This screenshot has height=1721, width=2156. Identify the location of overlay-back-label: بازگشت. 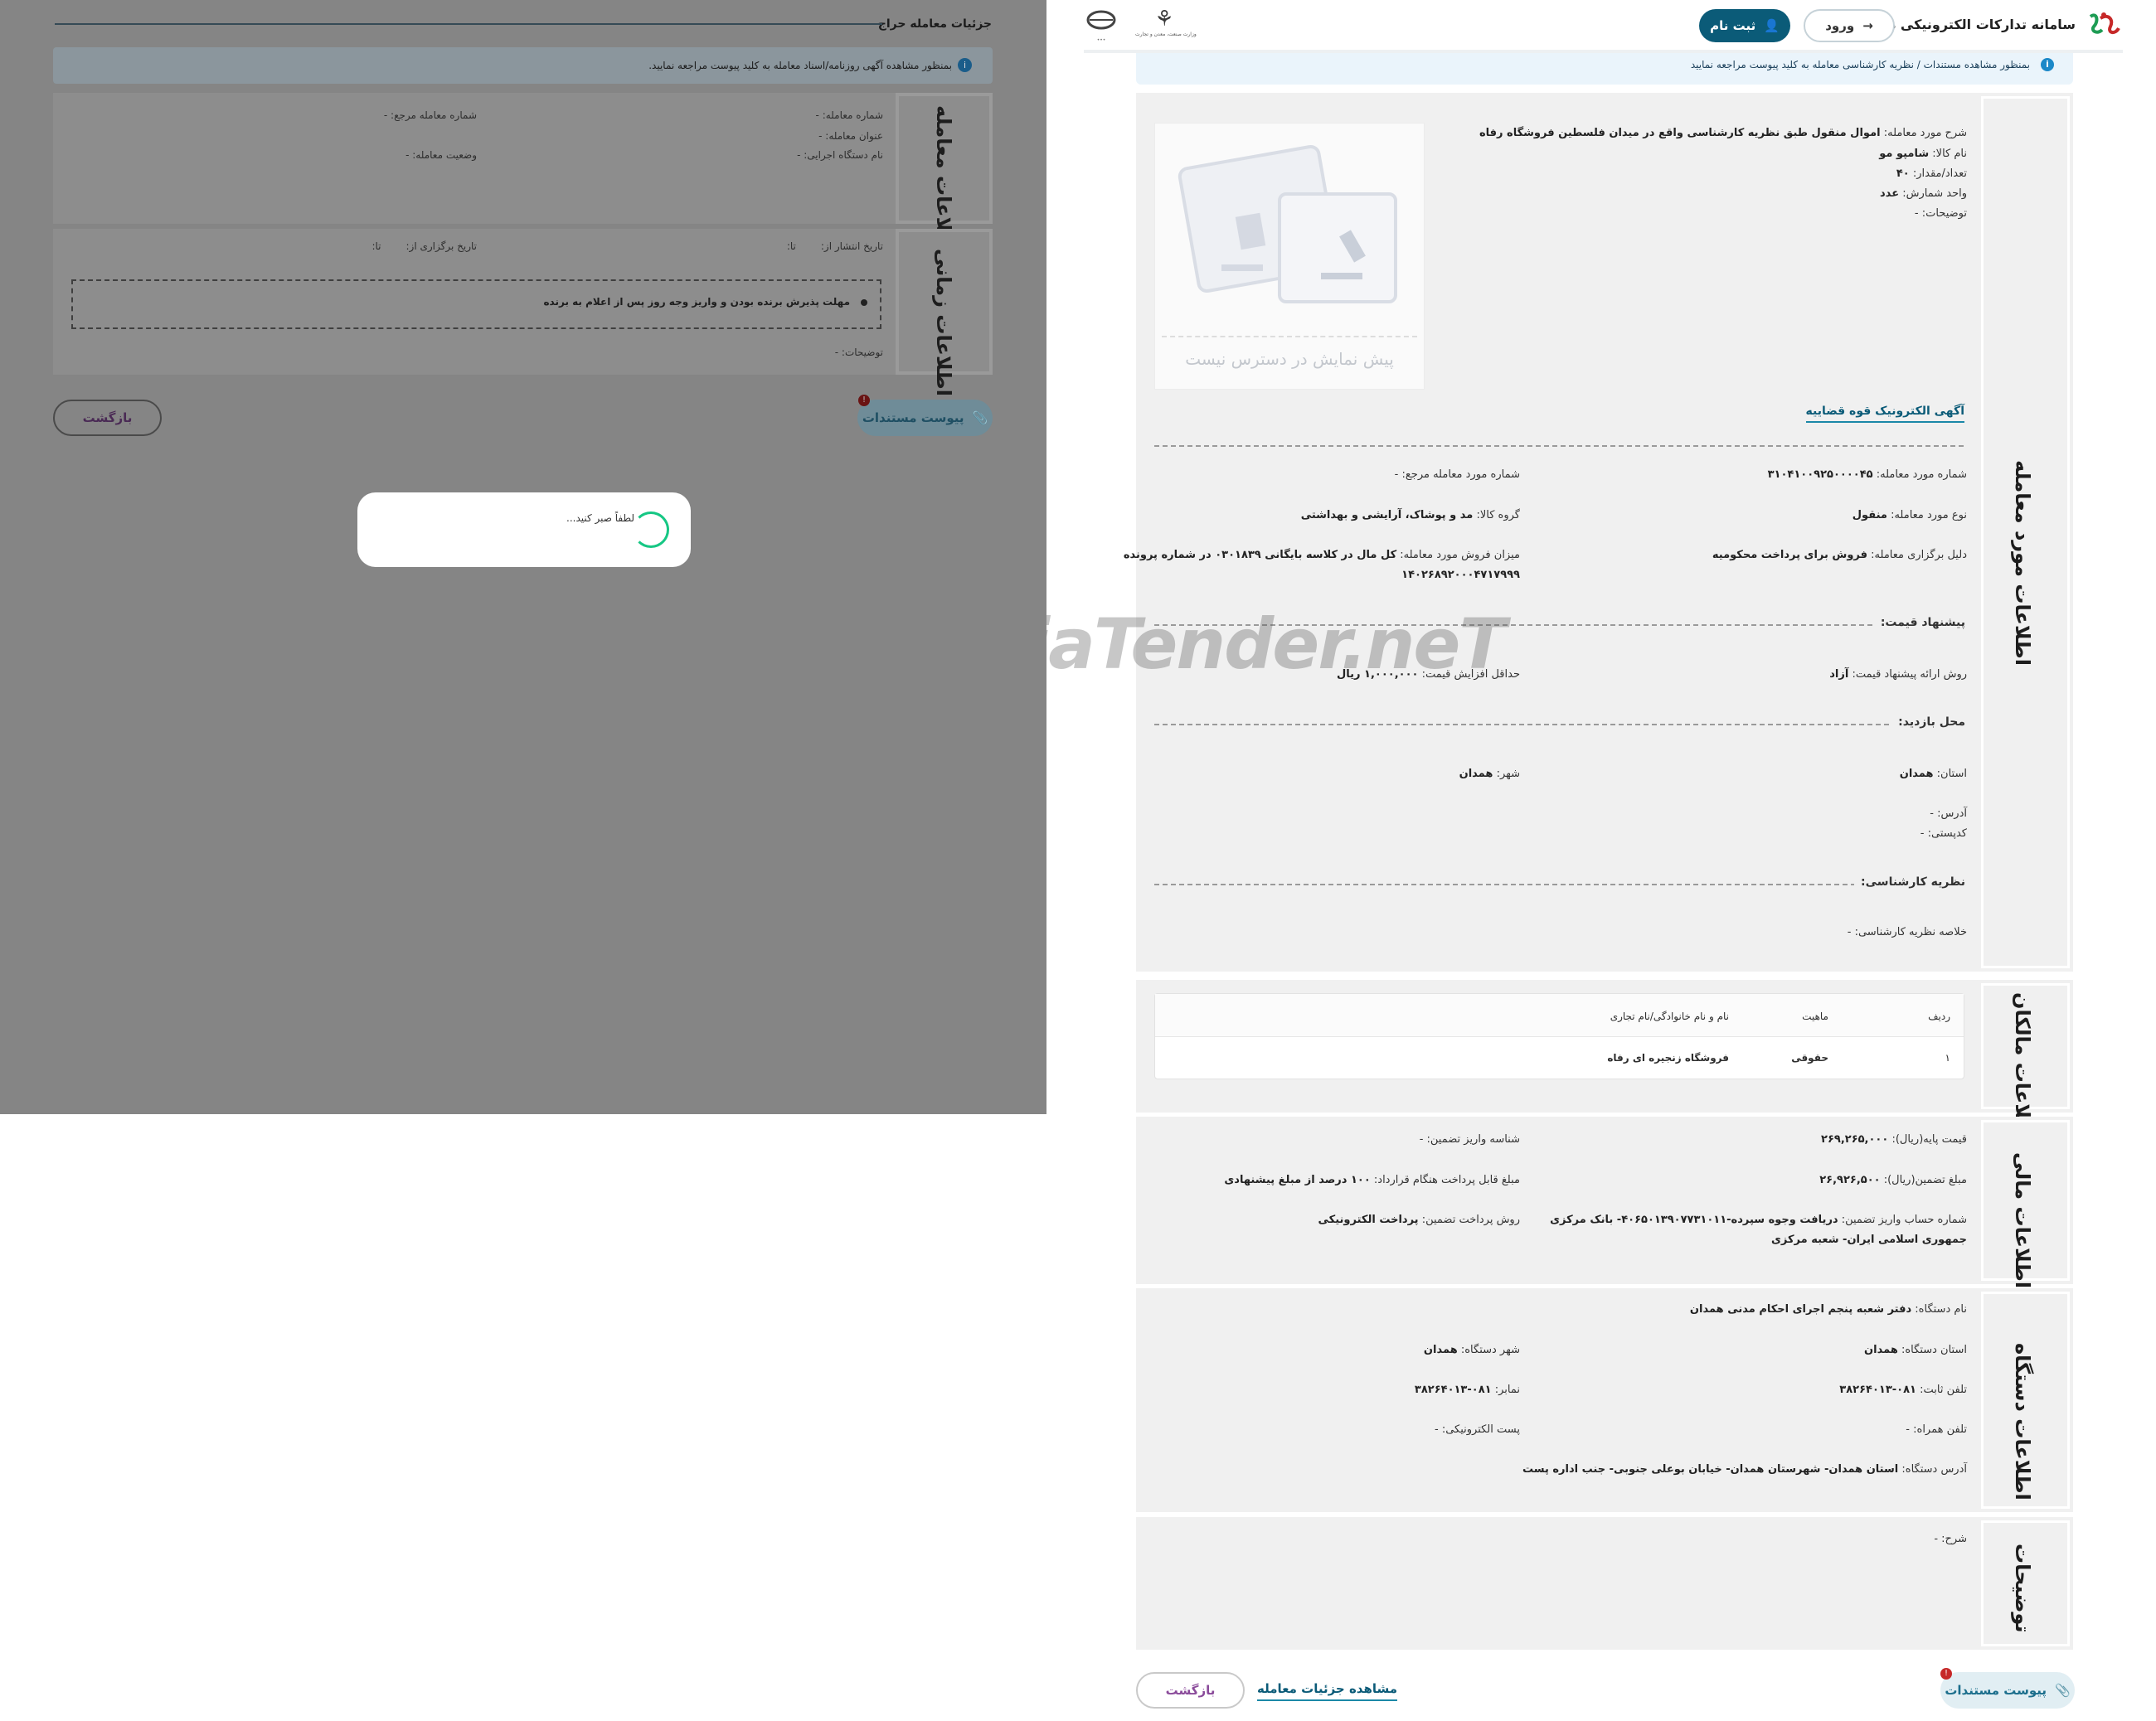
(107, 418).